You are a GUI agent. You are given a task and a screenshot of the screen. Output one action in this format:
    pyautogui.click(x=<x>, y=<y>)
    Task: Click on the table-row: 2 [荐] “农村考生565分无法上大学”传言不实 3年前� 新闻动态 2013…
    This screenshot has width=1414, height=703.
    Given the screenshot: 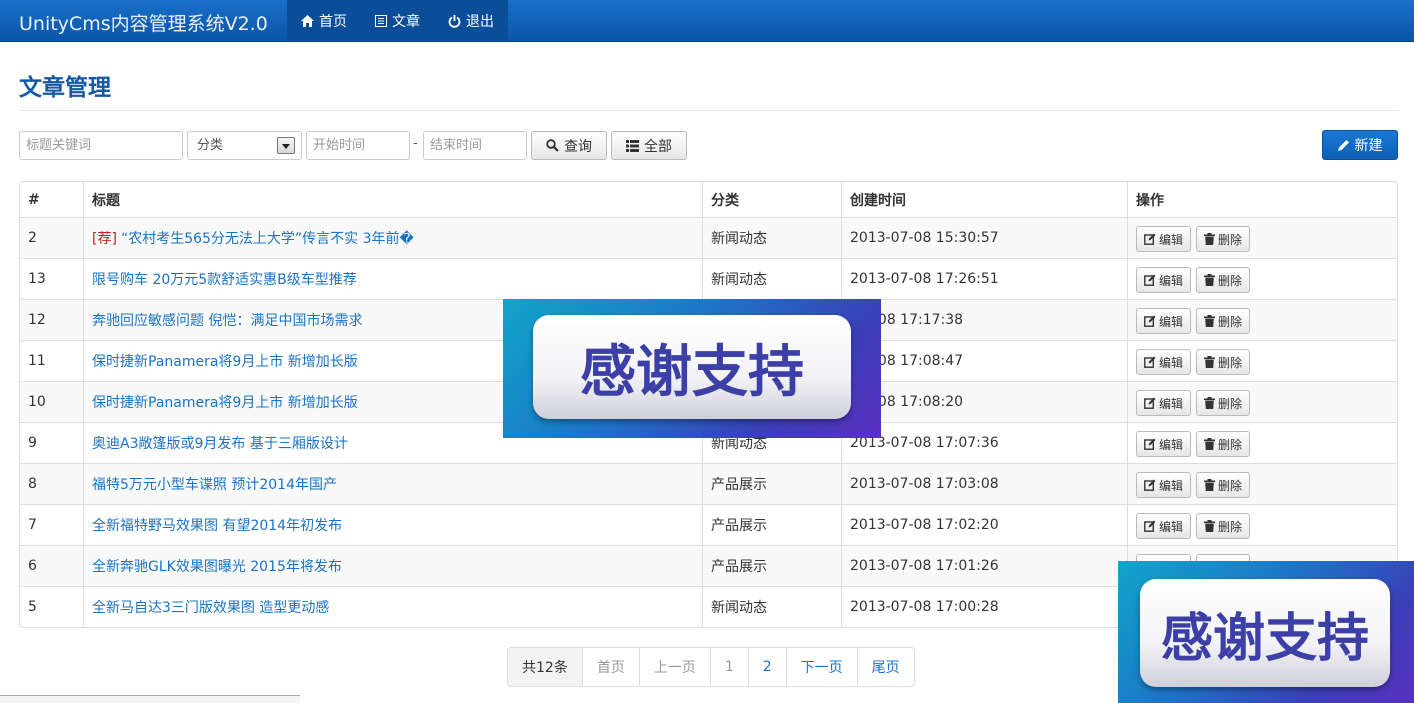 What is the action you would take?
    pyautogui.click(x=708, y=237)
    